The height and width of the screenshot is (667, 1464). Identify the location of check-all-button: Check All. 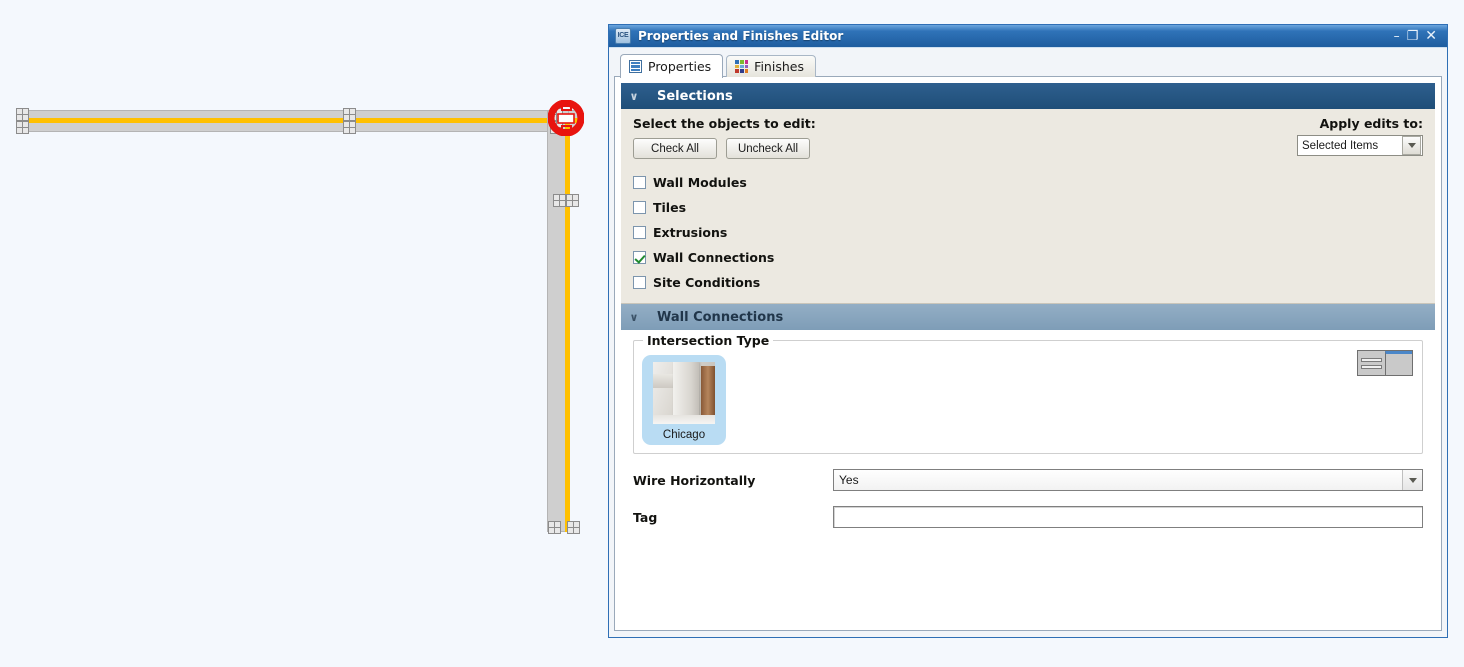
(675, 148).